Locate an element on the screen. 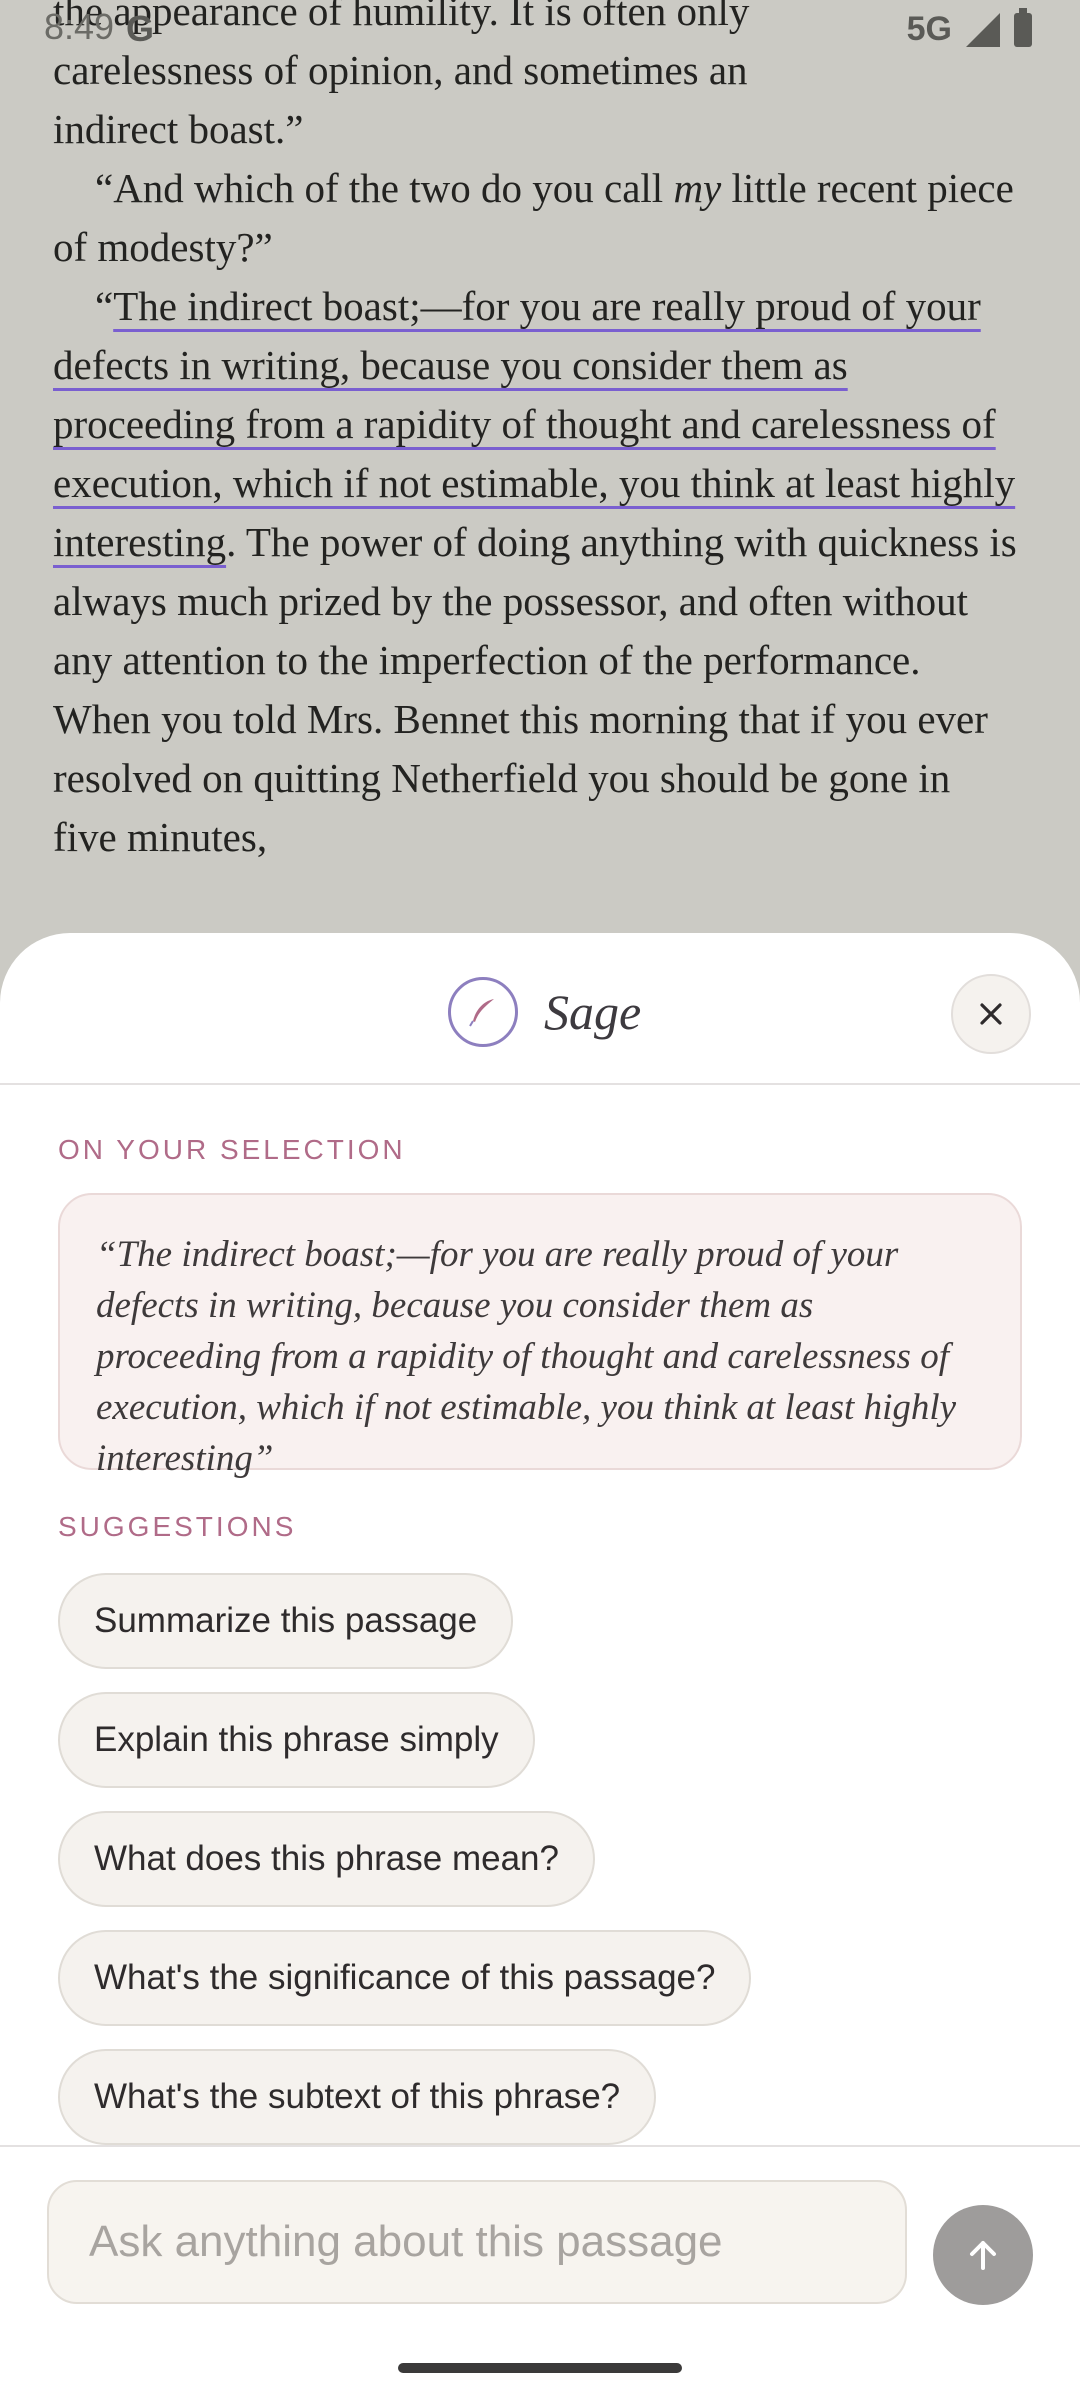 This screenshot has height=2402, width=1080. reader-text-segment: “ is located at coordinates (104, 306).